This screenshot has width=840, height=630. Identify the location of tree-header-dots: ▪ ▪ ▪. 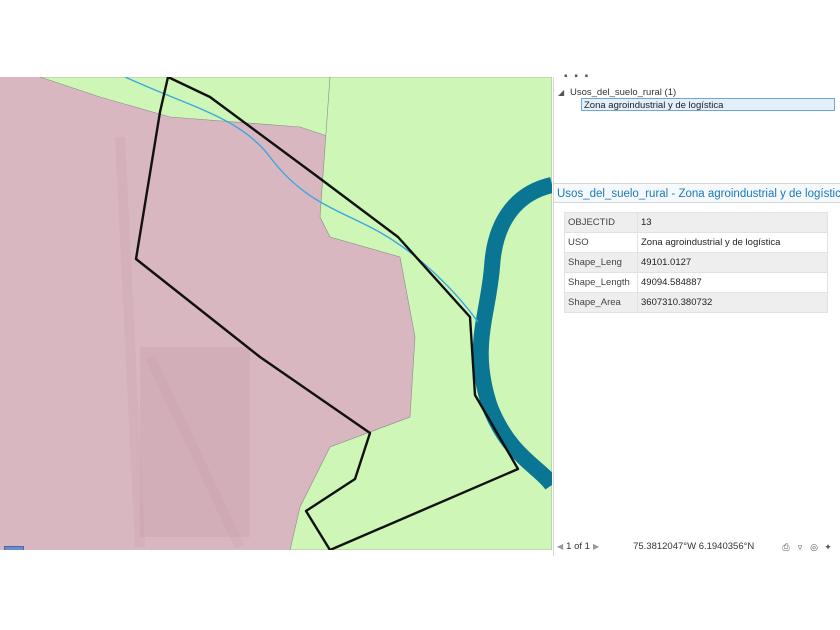
(577, 76).